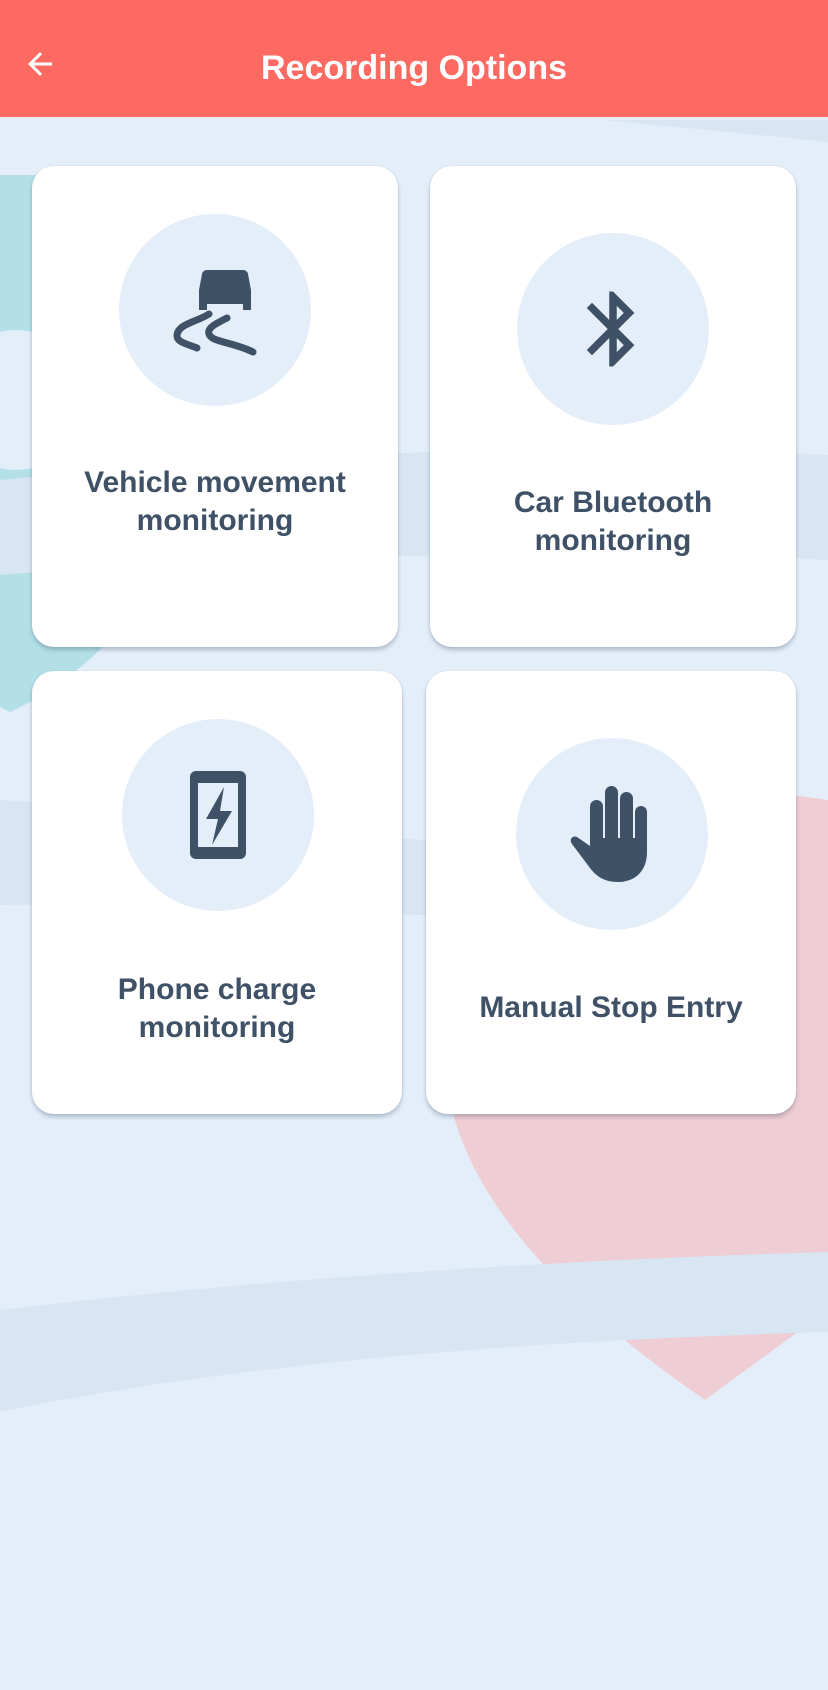  I want to click on option-card-phone-charge: Phone charge monitoring, so click(217, 892).